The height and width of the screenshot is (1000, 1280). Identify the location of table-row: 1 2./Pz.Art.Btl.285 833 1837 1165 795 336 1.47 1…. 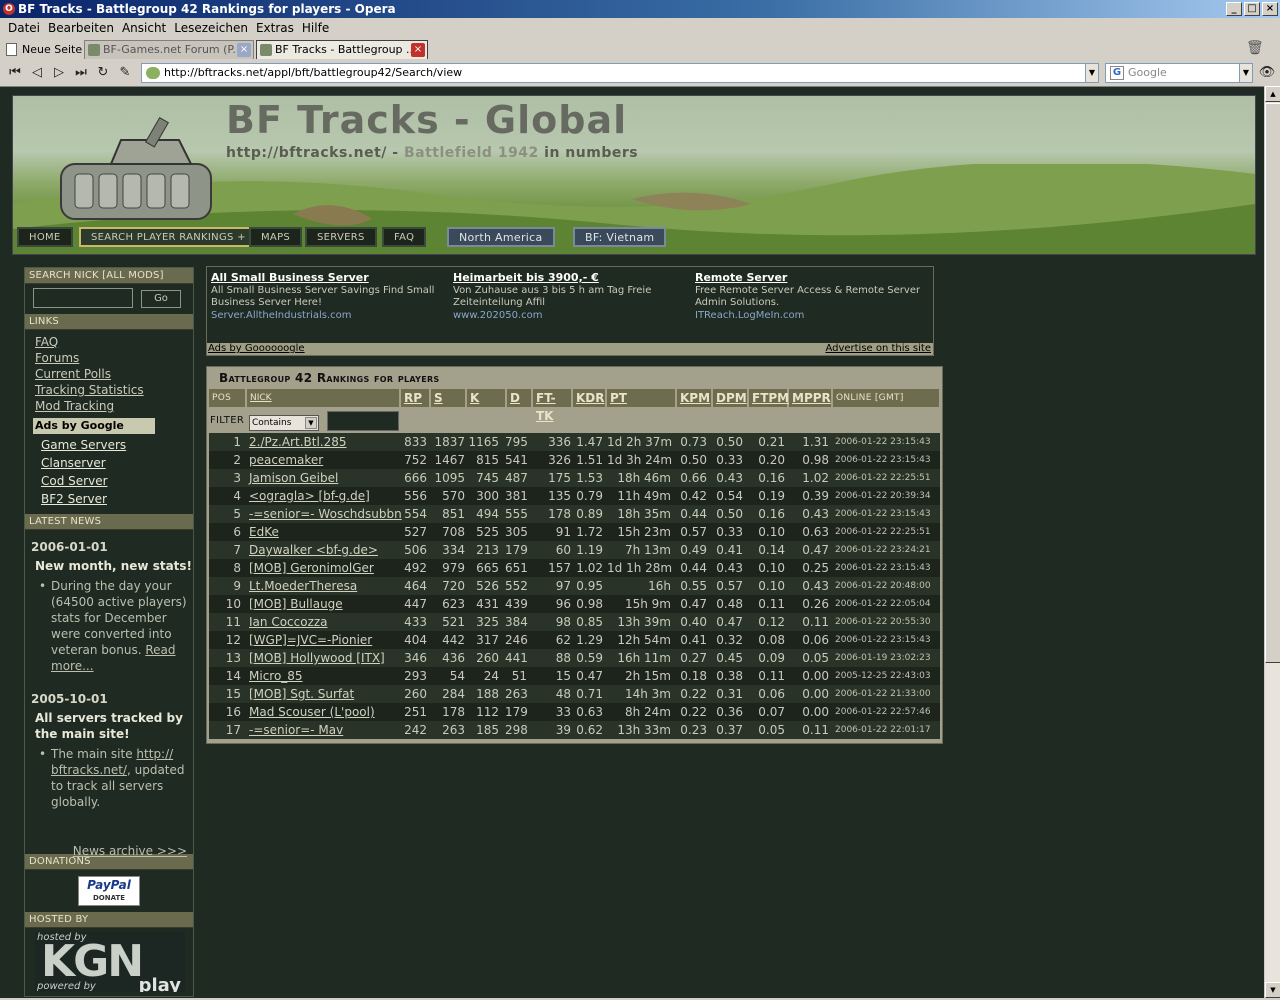
(574, 442).